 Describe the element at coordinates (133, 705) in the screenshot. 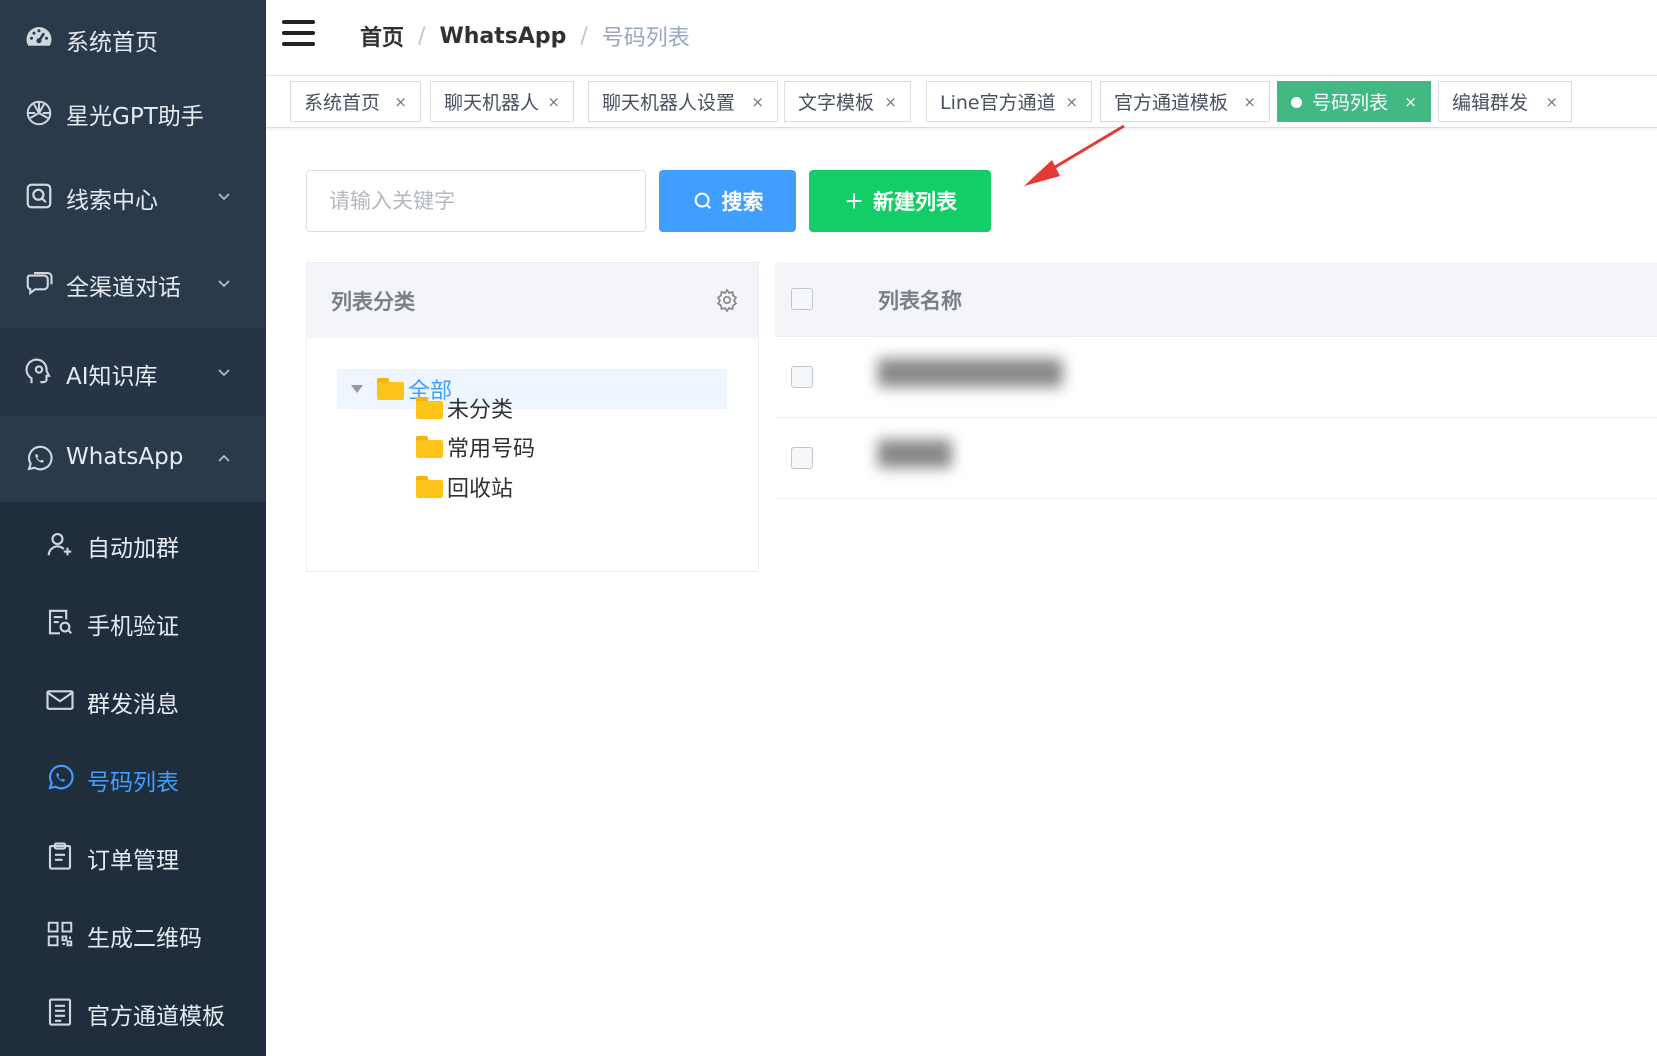

I see `sidebar-item-label: 群发消息` at that location.